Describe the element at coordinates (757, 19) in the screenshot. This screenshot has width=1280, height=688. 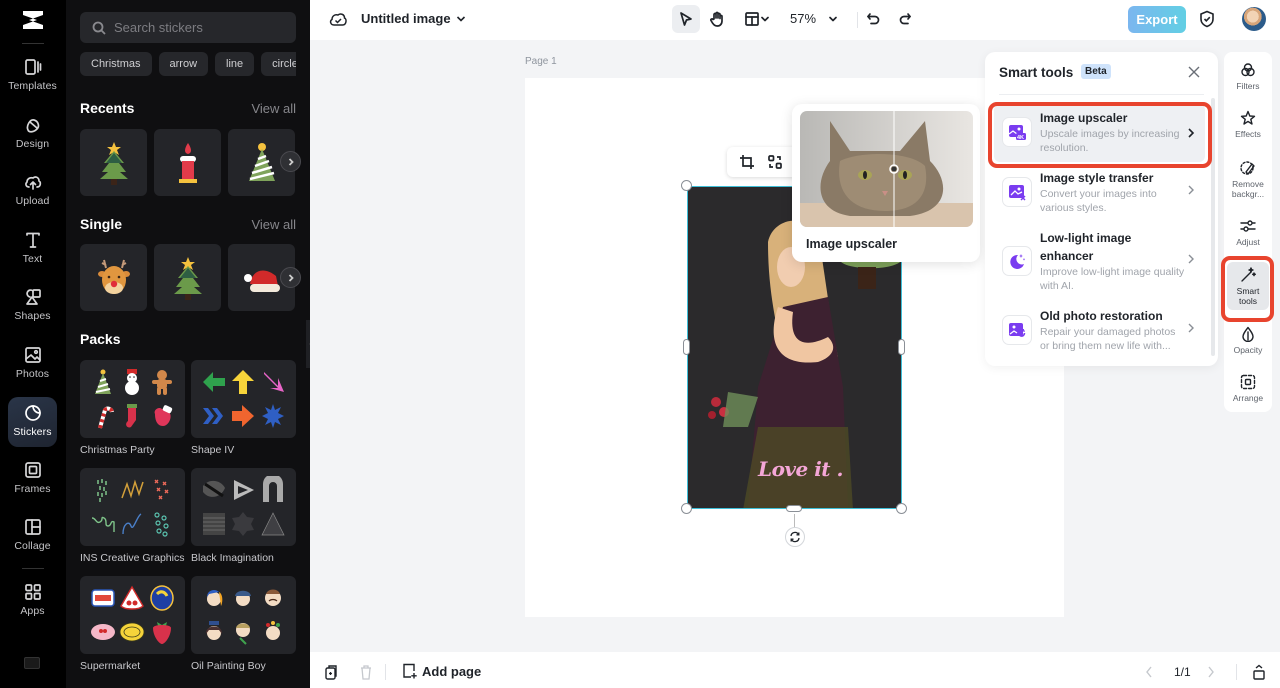
I see `layout-menu-button` at that location.